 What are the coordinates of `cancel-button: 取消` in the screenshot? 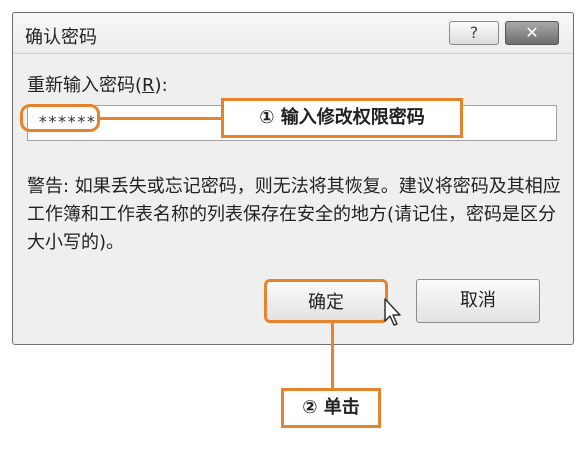 It's located at (478, 301).